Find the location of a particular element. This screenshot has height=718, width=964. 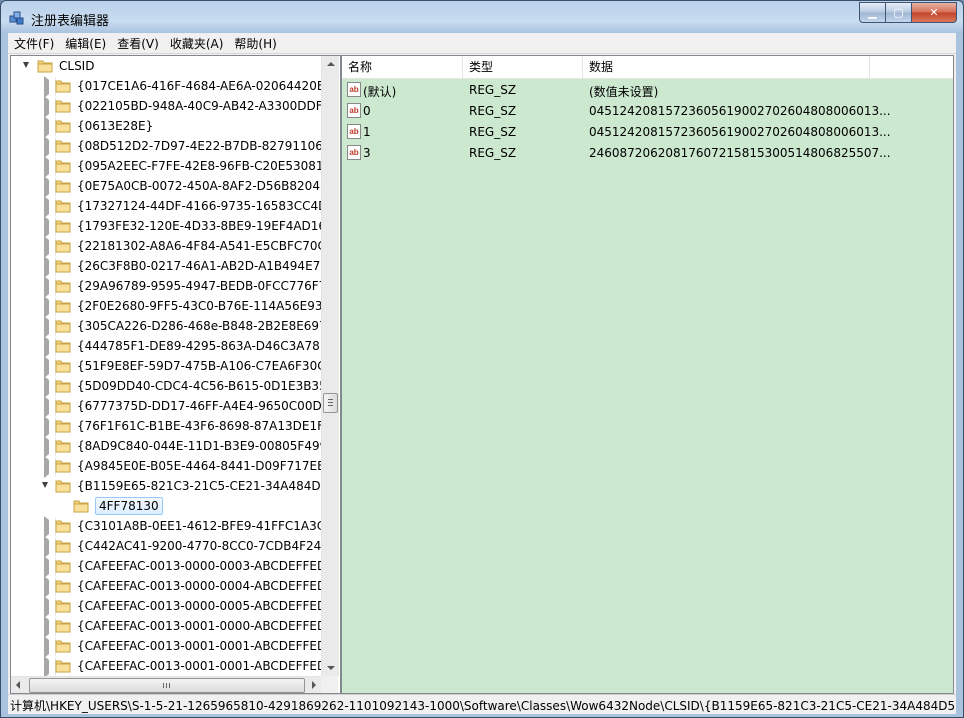

tree-node: {51F9E8EF-59D7-475B-A106-C7EA6F30C1 is located at coordinates (166, 367).